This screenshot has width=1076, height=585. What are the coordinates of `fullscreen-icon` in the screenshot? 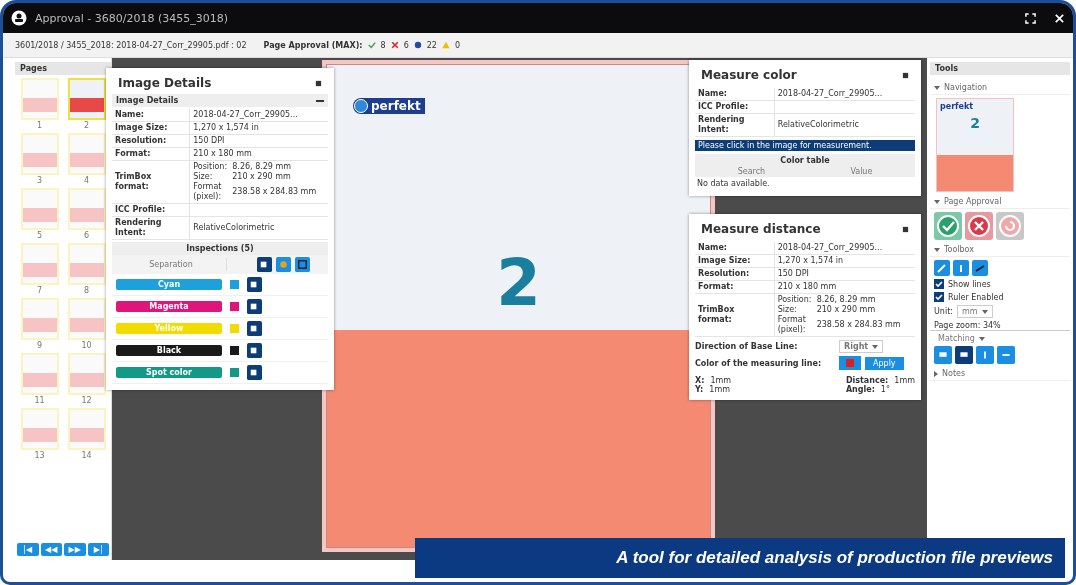 It's located at (1030, 18).